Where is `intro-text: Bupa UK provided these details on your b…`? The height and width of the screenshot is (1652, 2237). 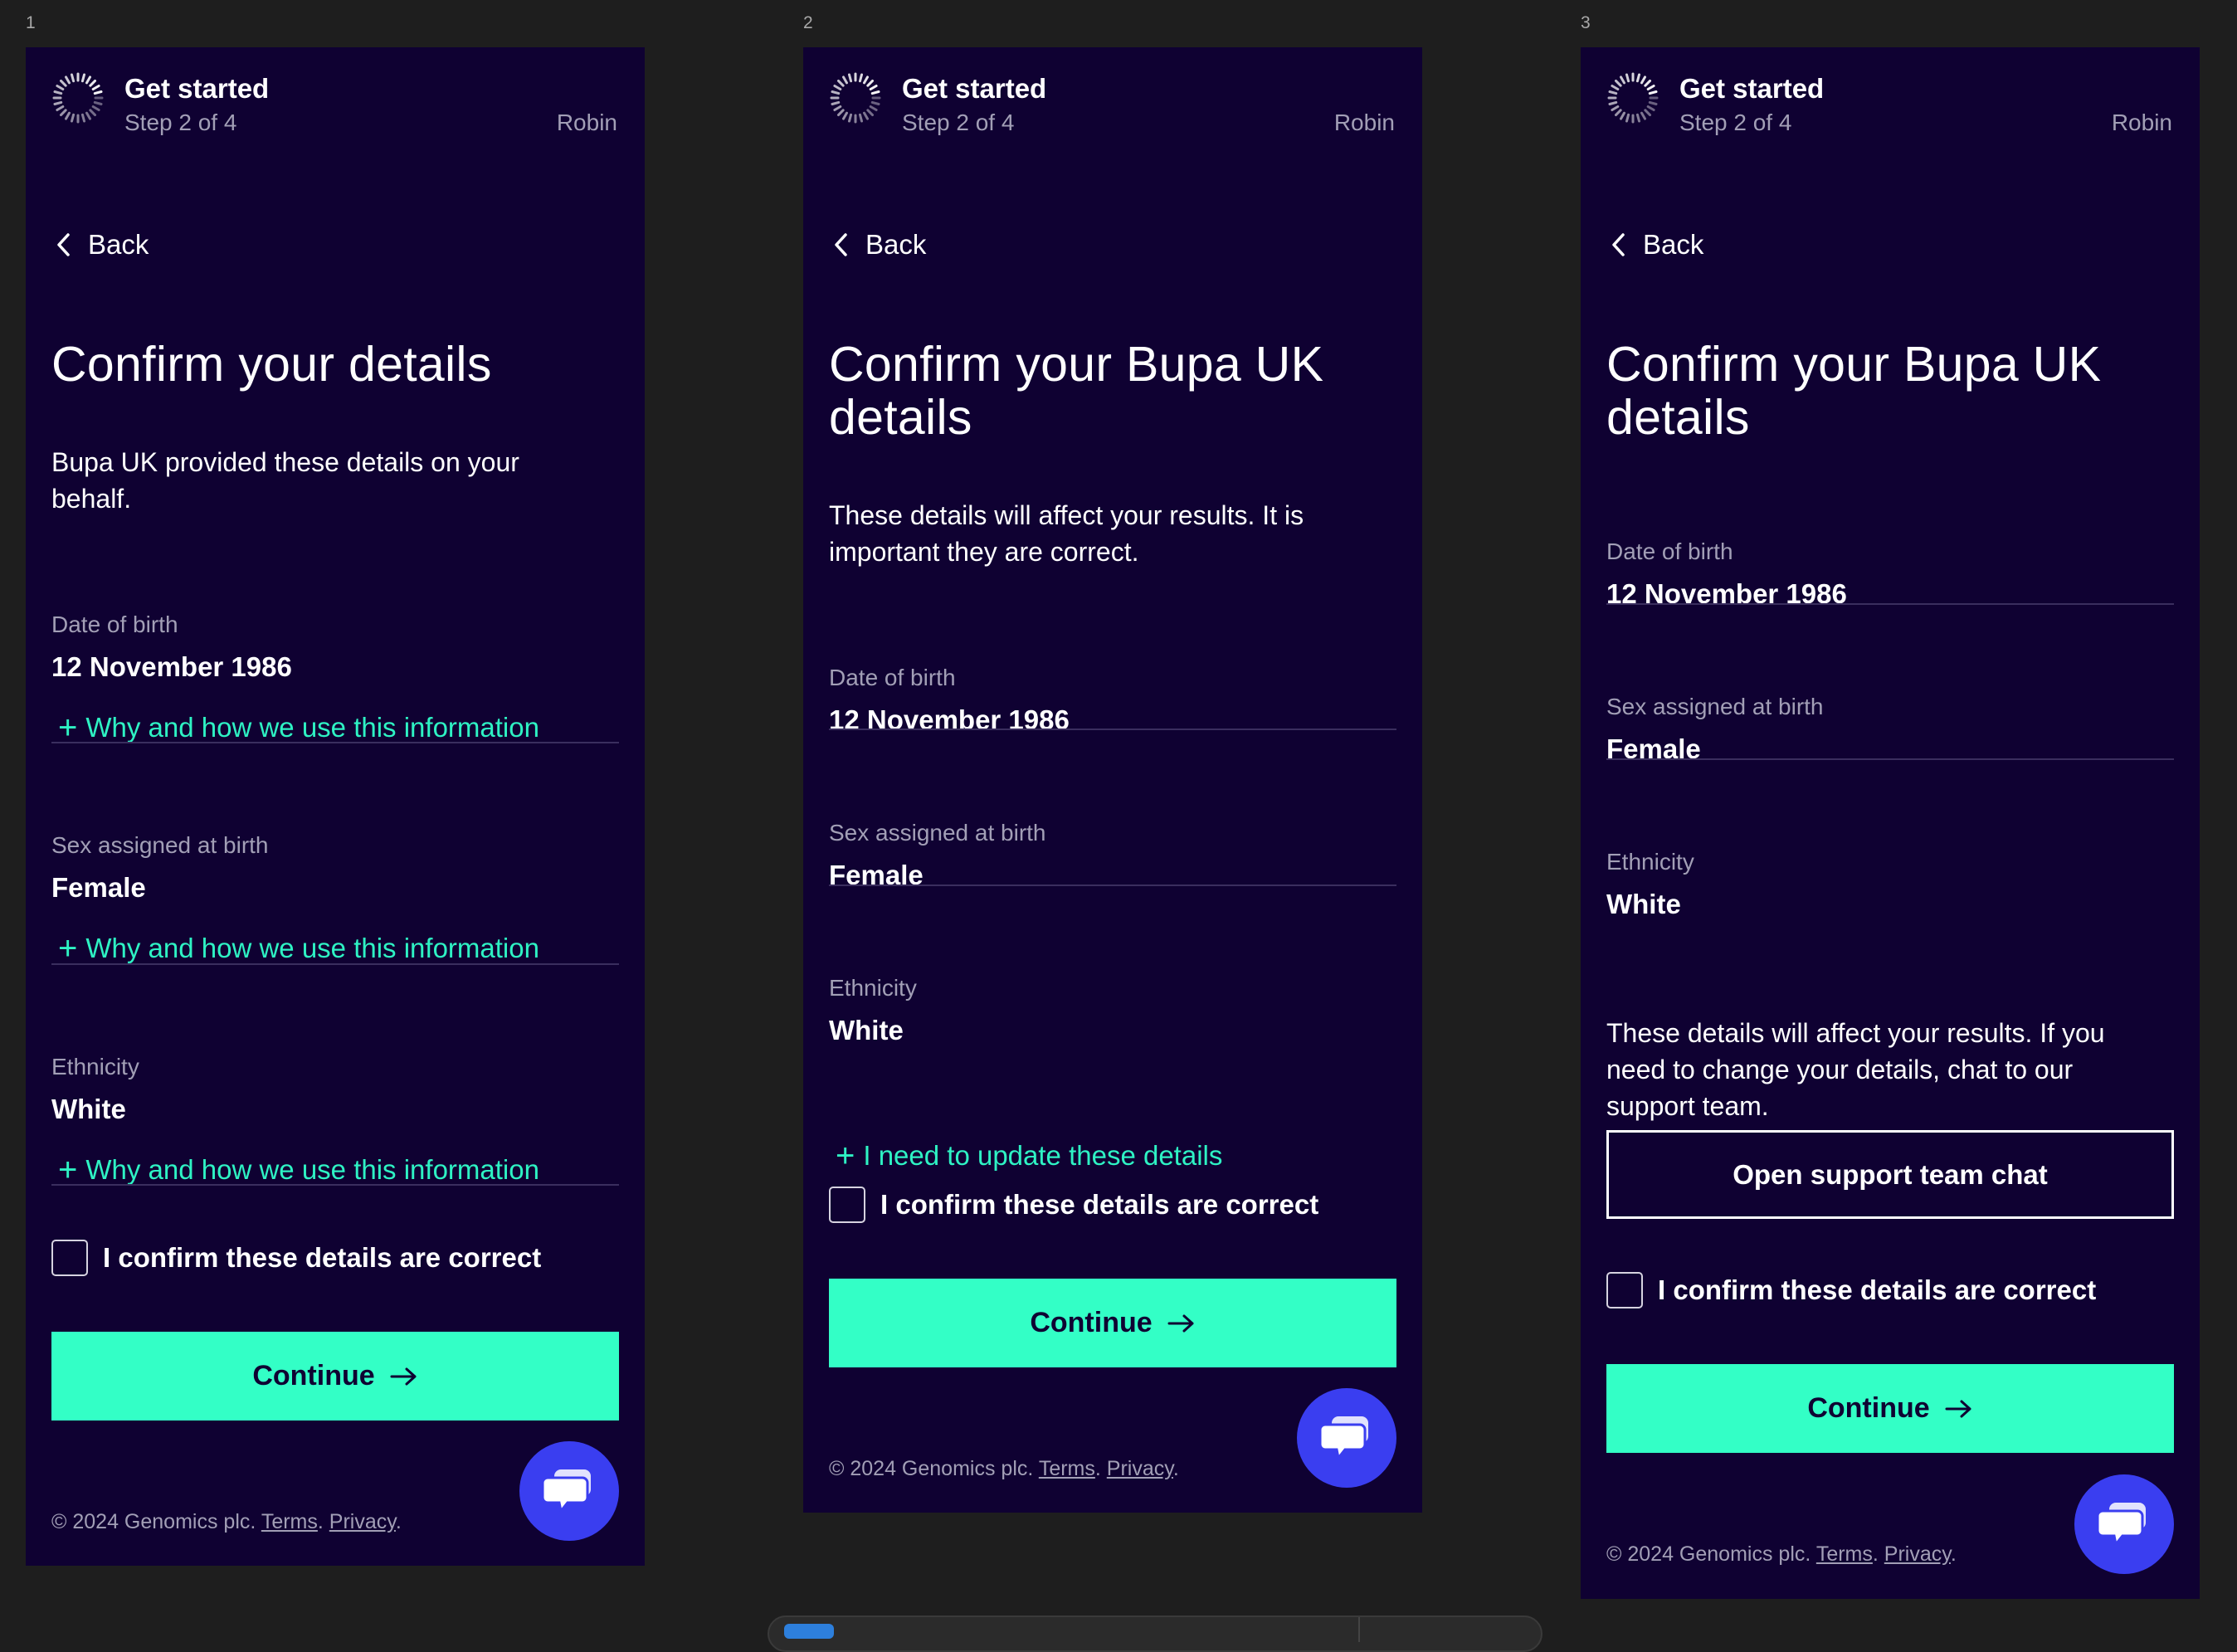 intro-text: Bupa UK provided these details on your b… is located at coordinates (285, 481).